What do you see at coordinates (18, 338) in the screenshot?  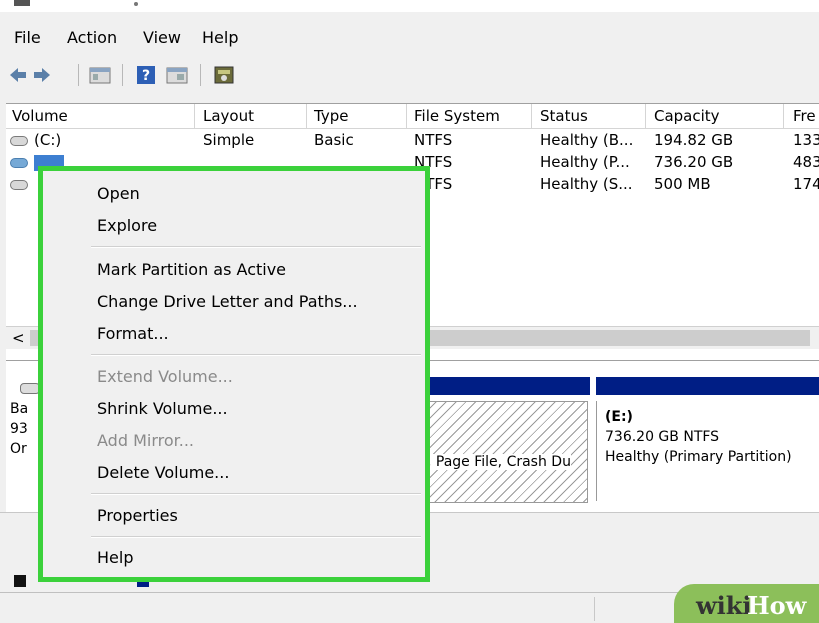 I see `scroll-left-arrow: <` at bounding box center [18, 338].